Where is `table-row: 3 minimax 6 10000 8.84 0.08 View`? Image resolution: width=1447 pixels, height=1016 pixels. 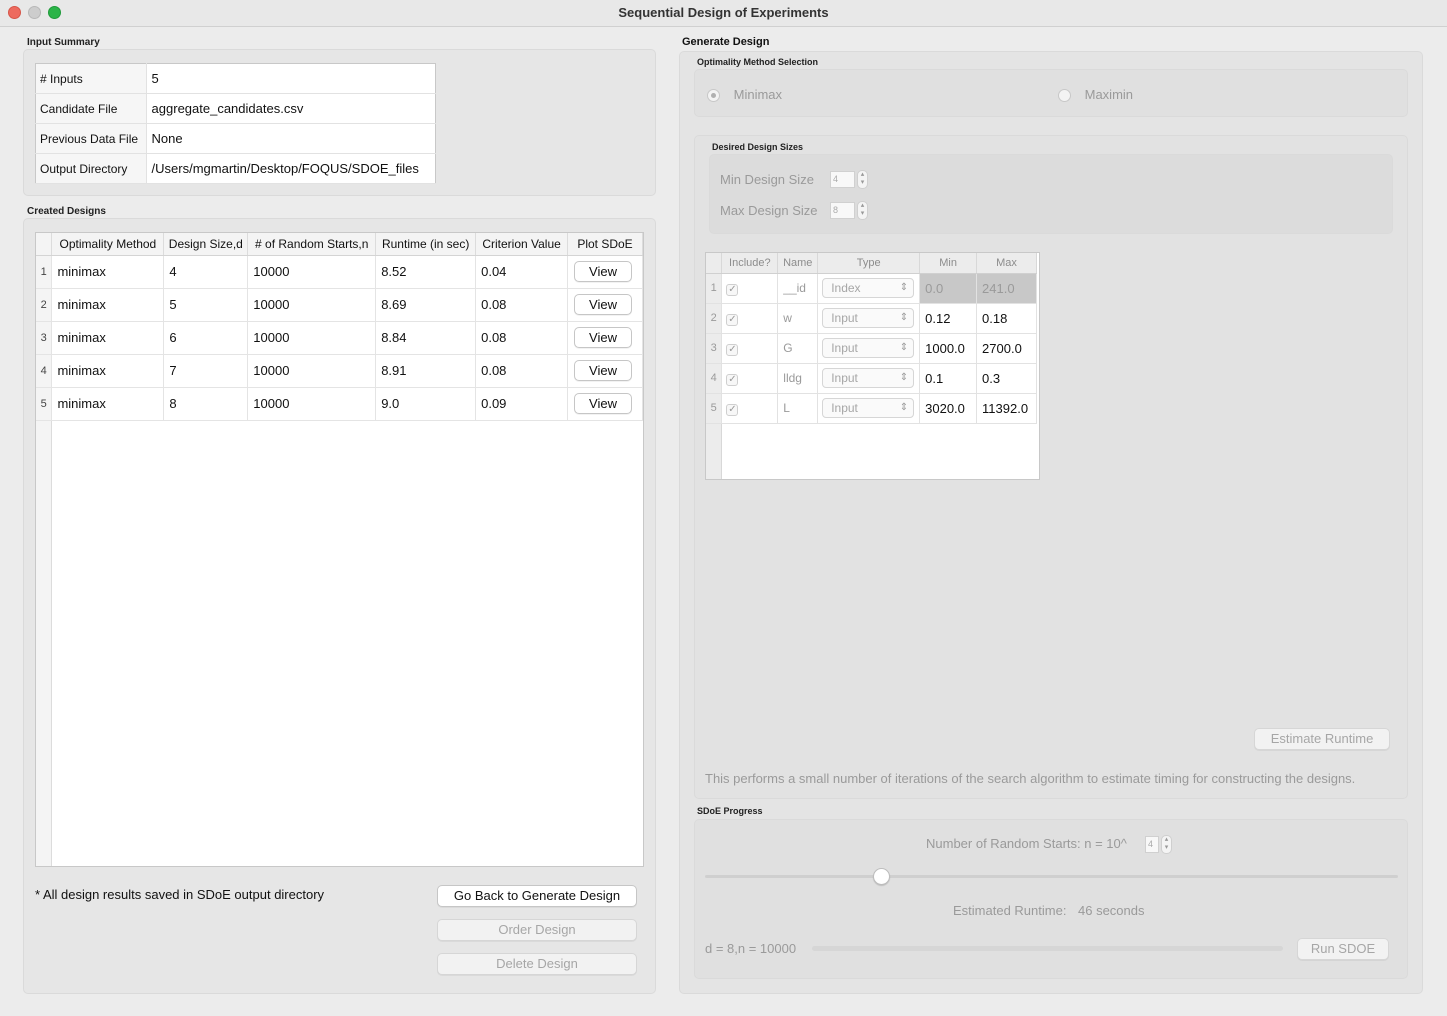 table-row: 3 minimax 6 10000 8.84 0.08 View is located at coordinates (339, 338).